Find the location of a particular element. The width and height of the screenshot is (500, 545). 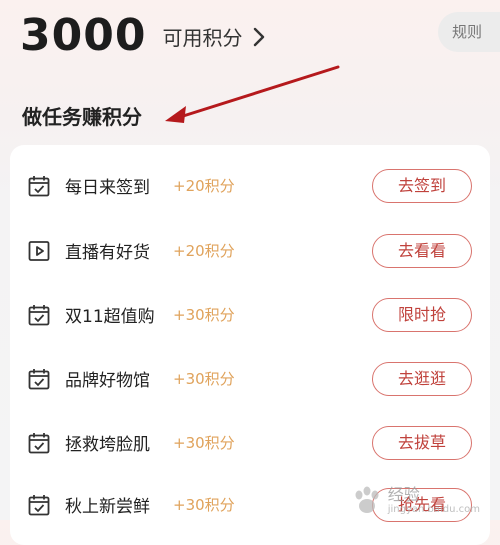

task-name: 双11超值购 is located at coordinates (110, 316).